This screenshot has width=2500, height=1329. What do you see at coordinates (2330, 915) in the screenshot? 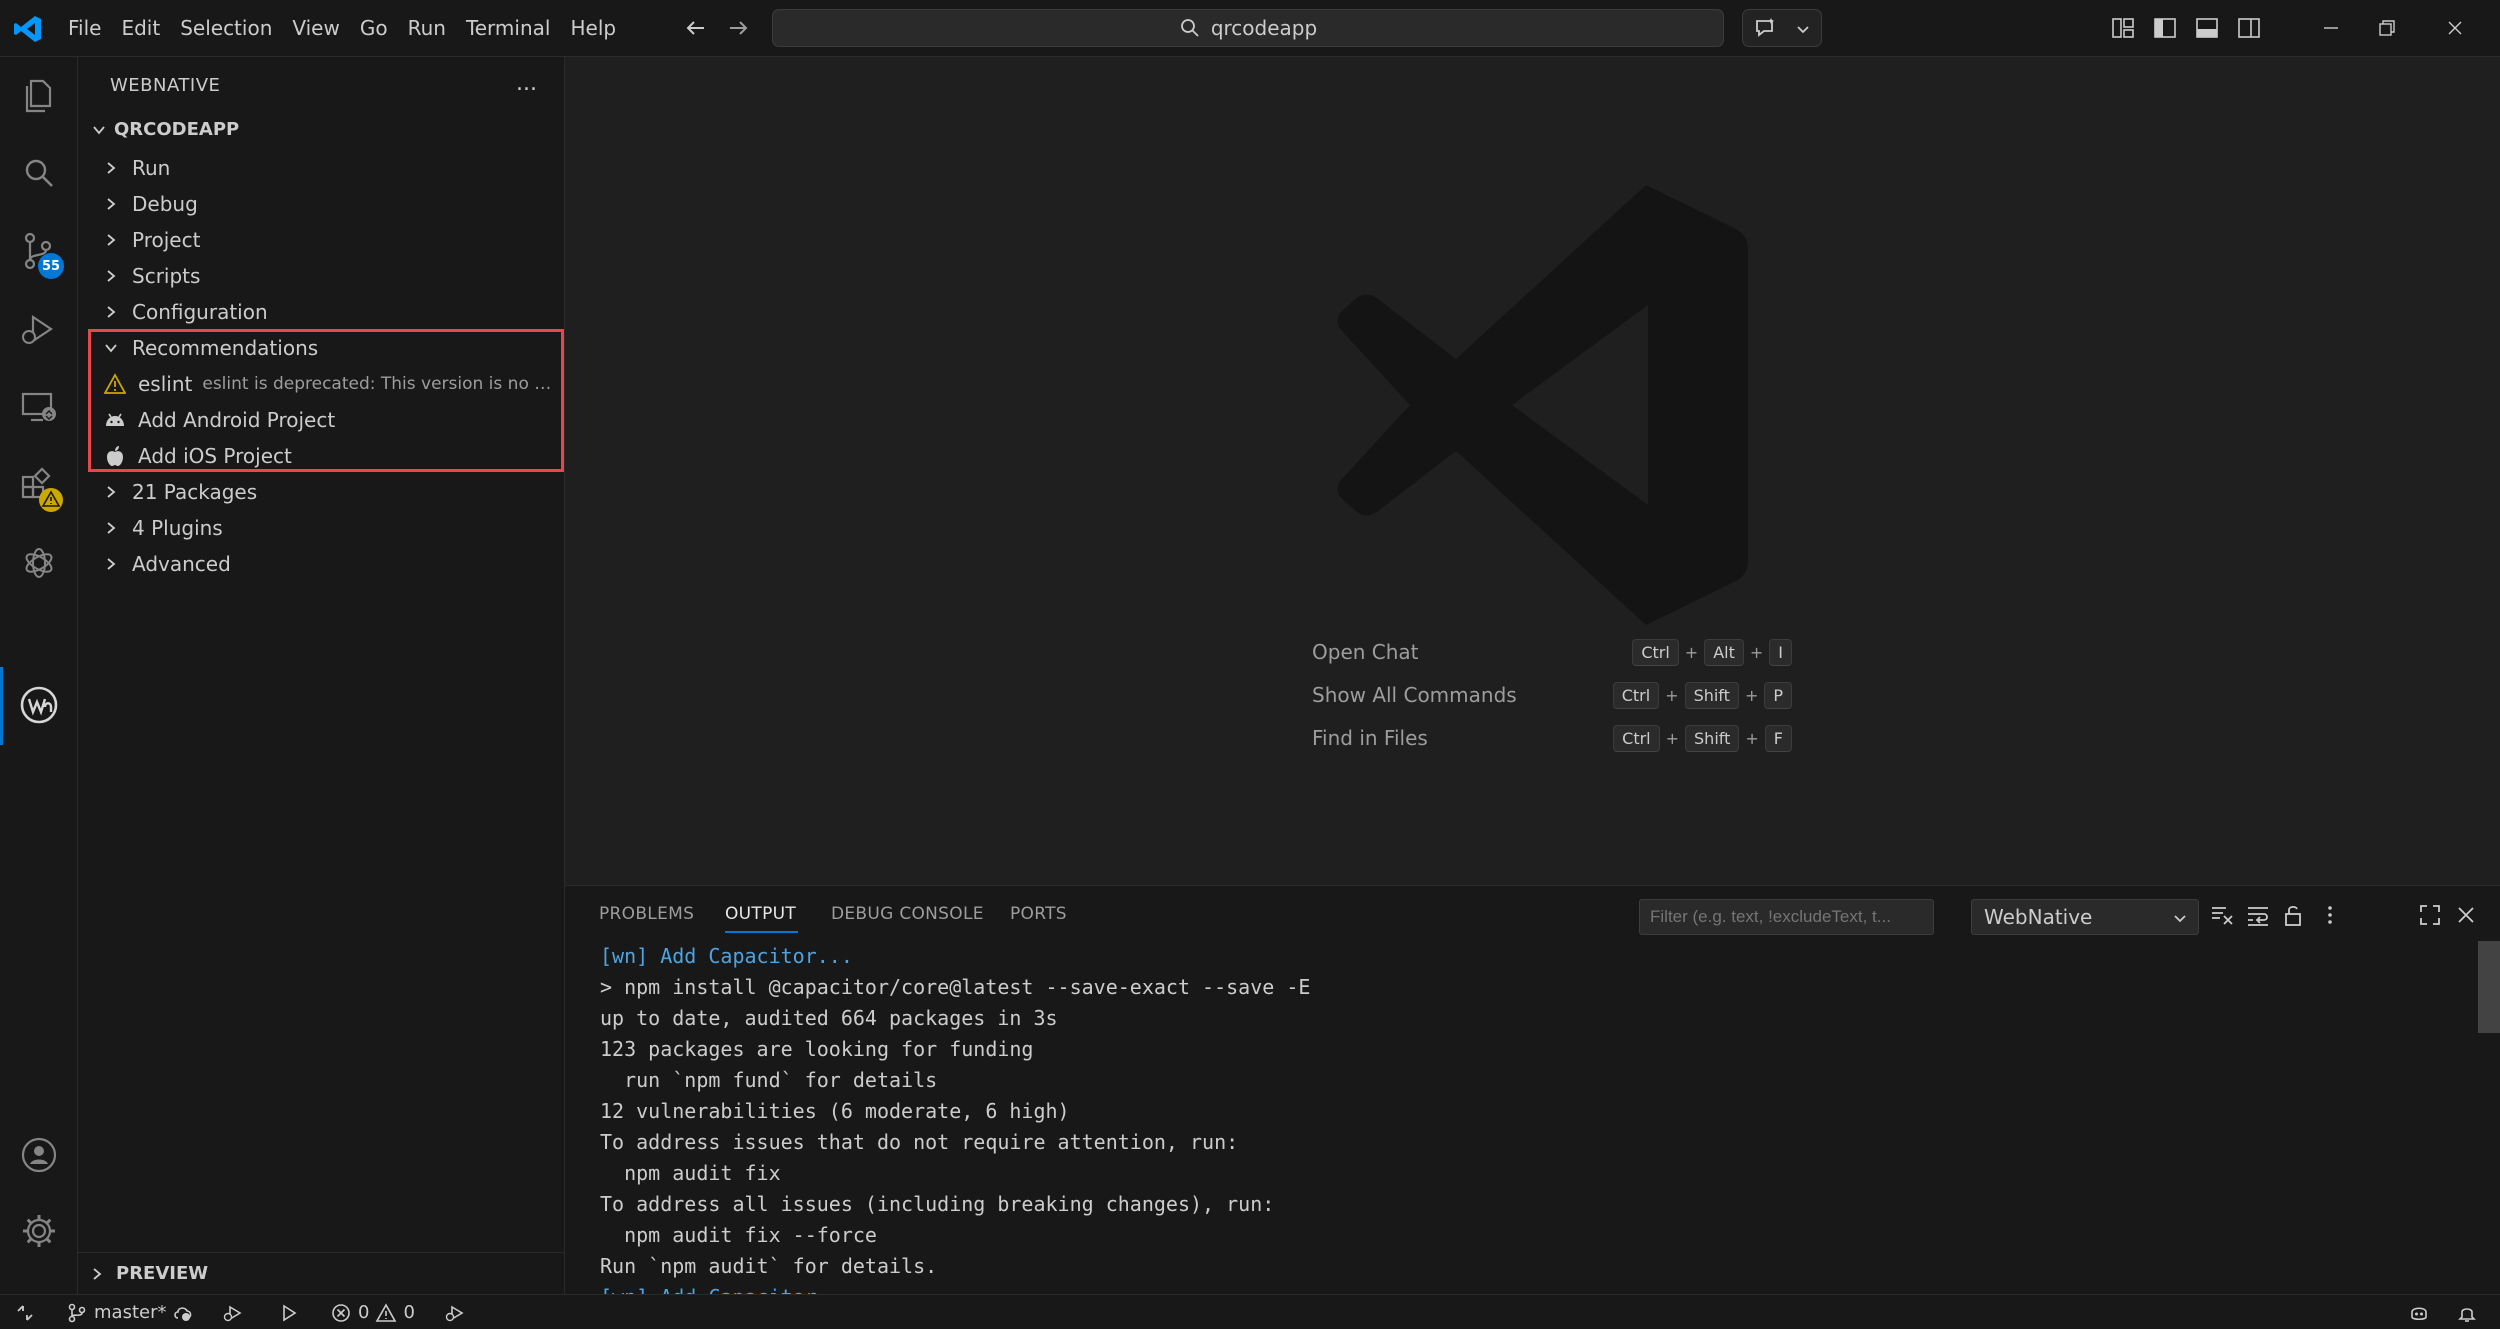
I see `more-actions-icon` at bounding box center [2330, 915].